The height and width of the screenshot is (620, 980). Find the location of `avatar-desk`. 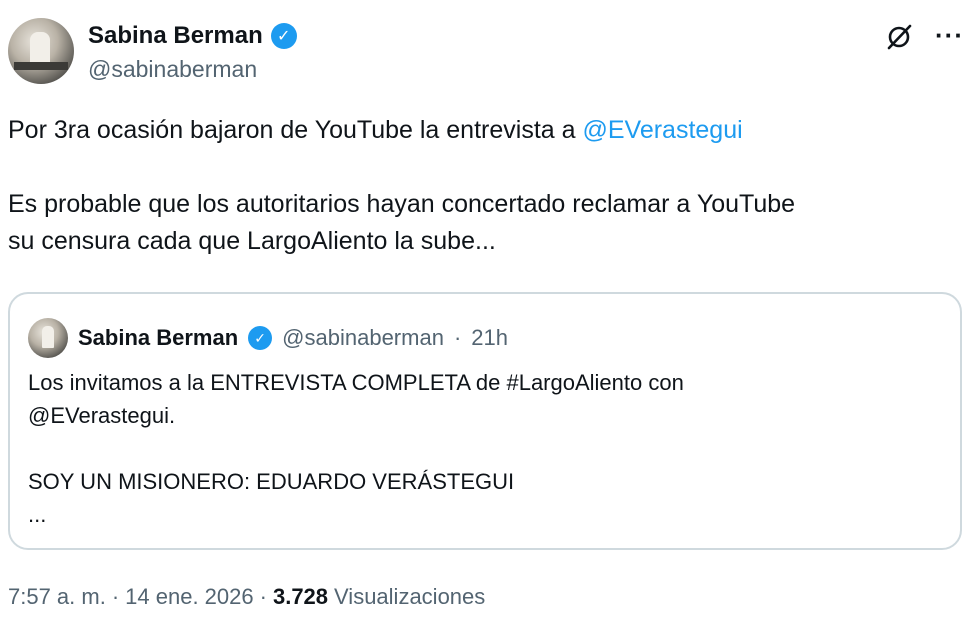

avatar-desk is located at coordinates (41, 66).